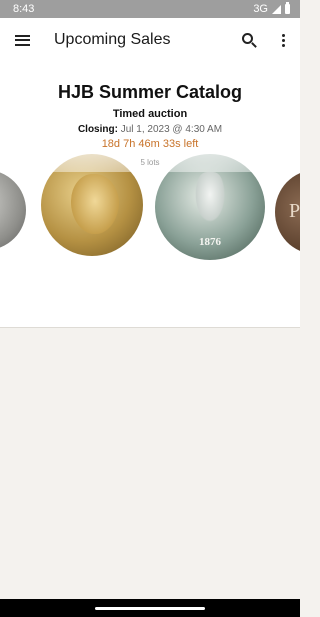 Image resolution: width=320 pixels, height=617 pixels. What do you see at coordinates (95, 204) in the screenshot?
I see `coin-portrait` at bounding box center [95, 204].